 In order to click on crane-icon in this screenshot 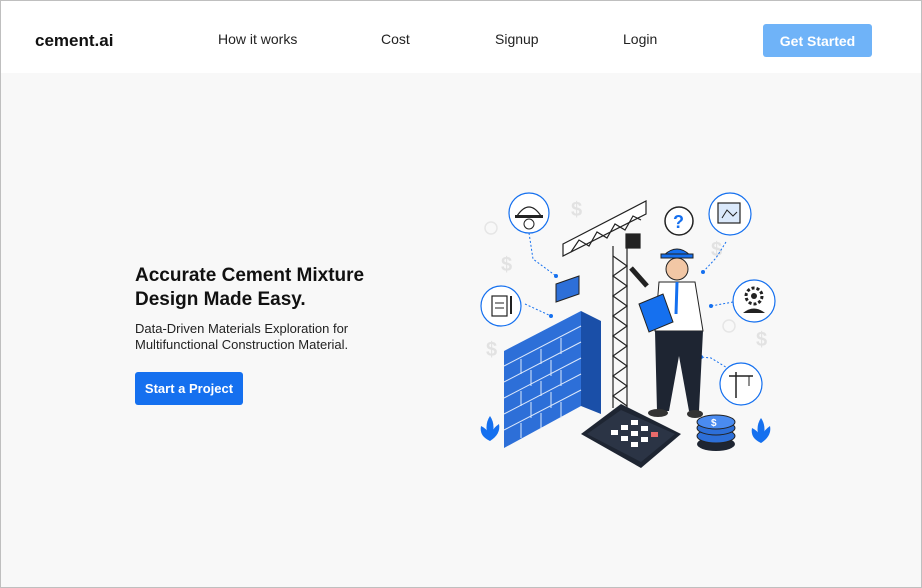, I will do `click(741, 384)`.